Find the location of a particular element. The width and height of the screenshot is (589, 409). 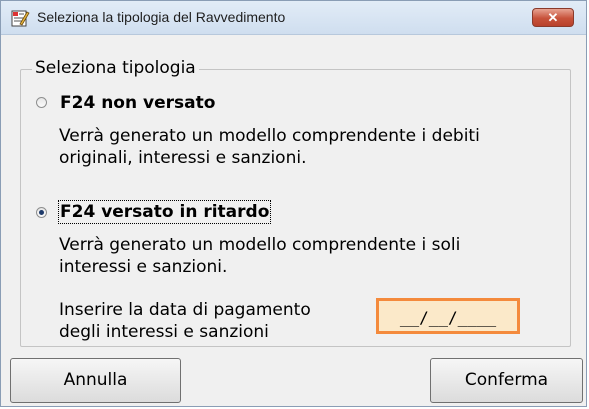

confirm-button: Conferma is located at coordinates (506, 380).